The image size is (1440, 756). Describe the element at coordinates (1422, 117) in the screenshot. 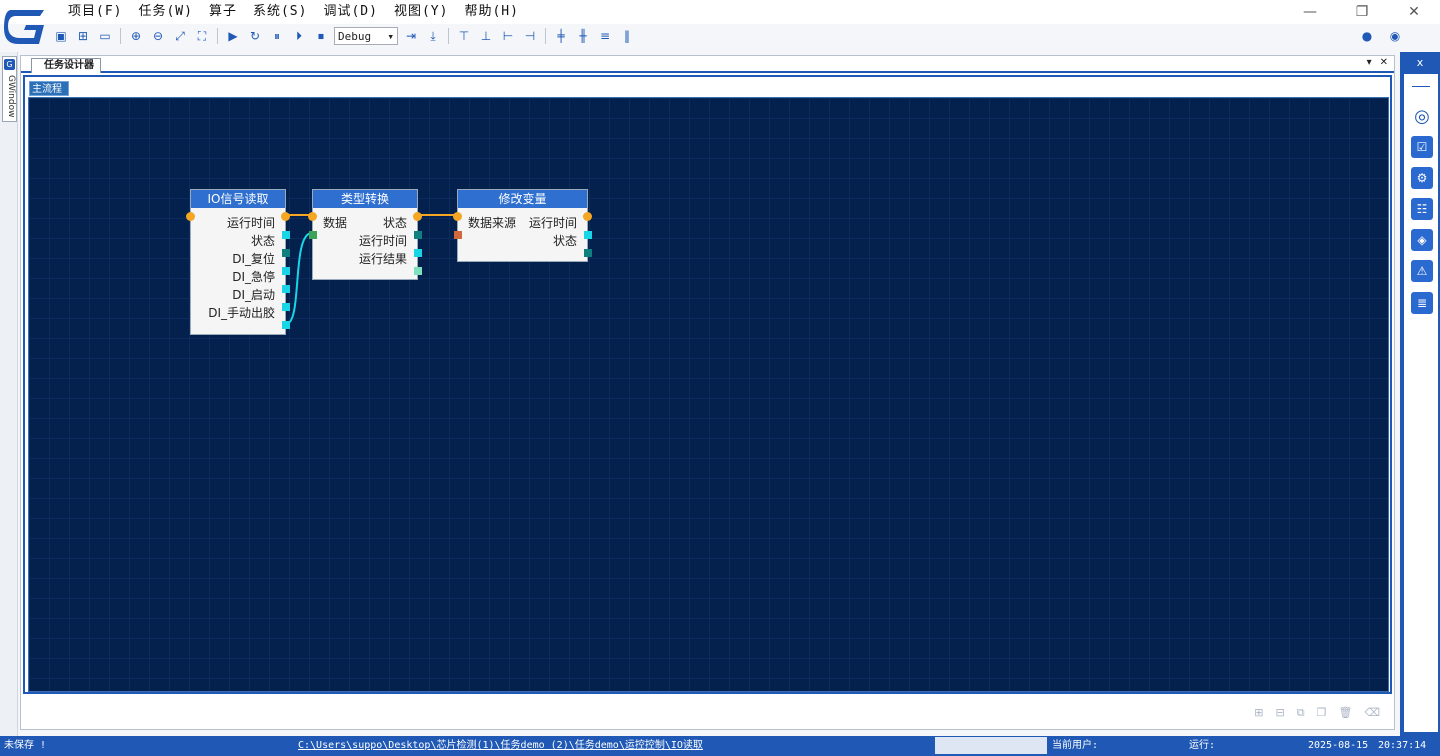

I see `orbit-icon: ◎` at that location.